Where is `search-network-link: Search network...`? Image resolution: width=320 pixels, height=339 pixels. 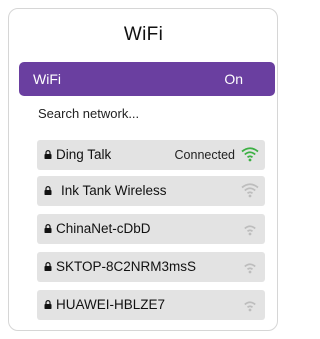 search-network-link: Search network... is located at coordinates (88, 113).